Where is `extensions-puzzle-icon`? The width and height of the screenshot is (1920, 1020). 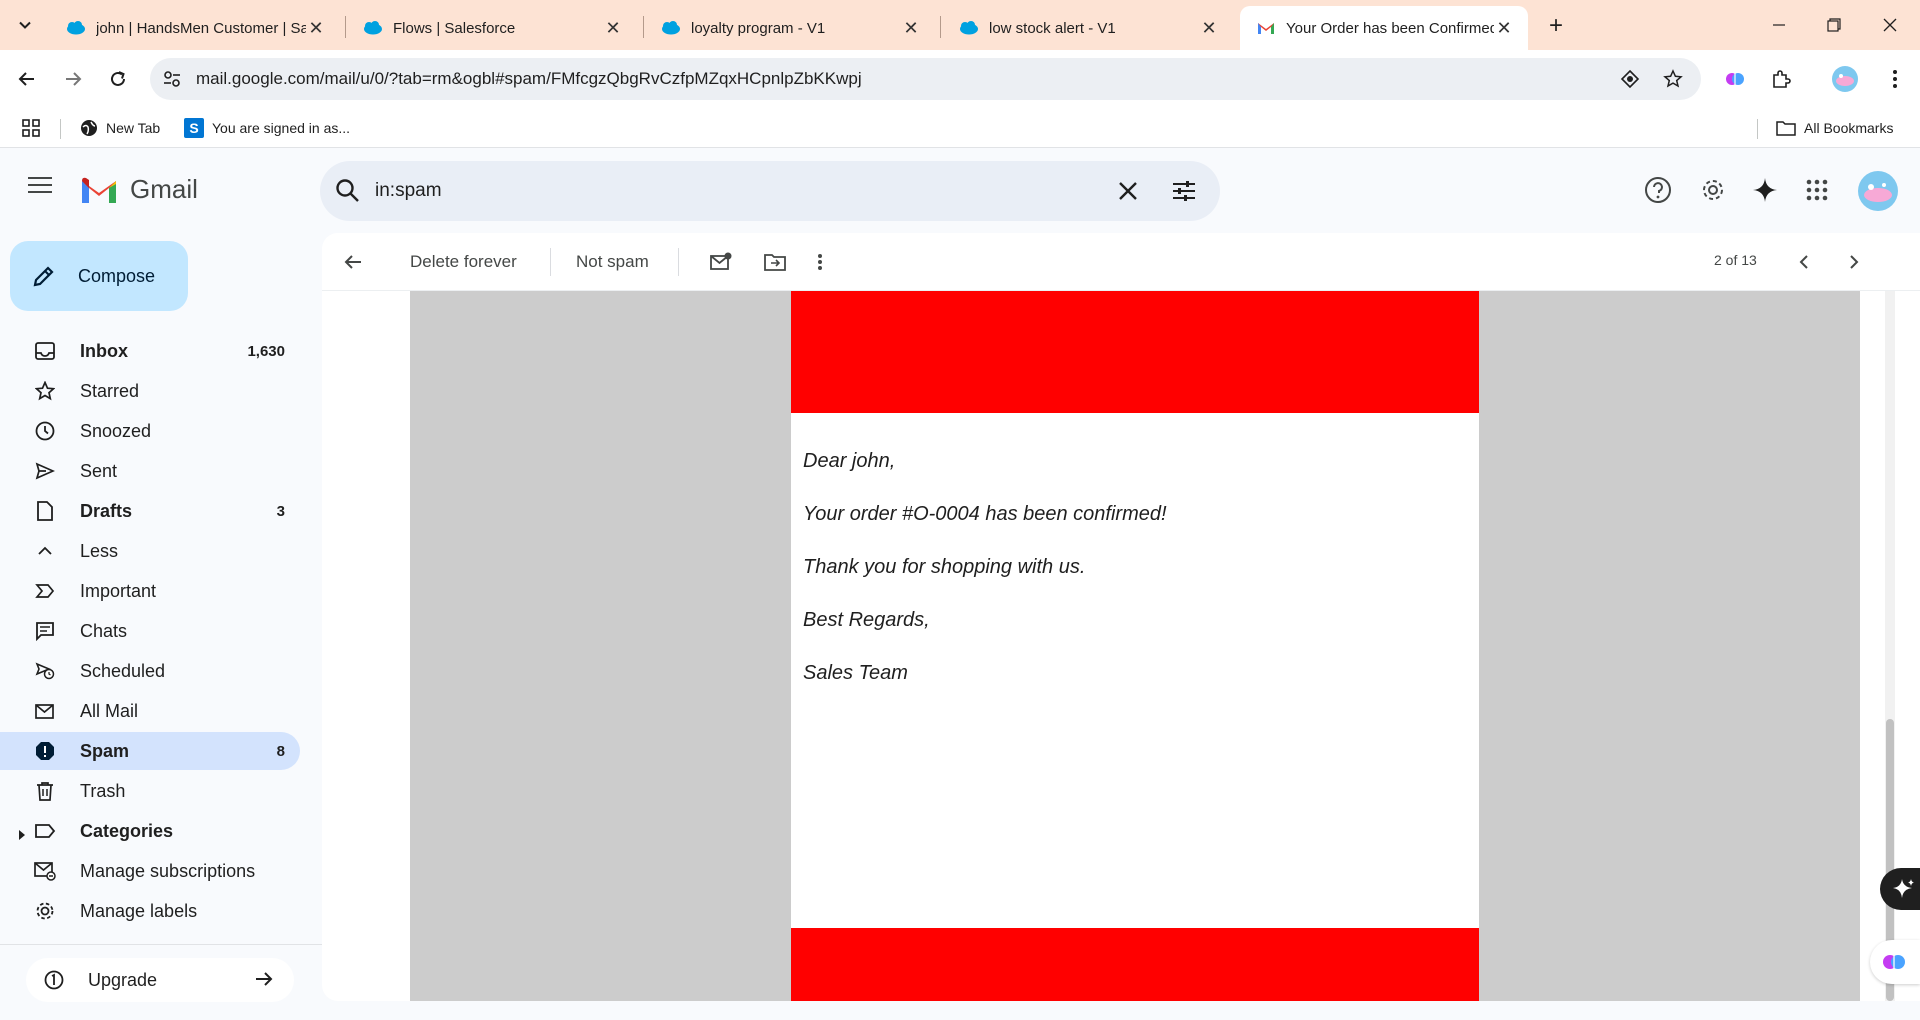 extensions-puzzle-icon is located at coordinates (1781, 79).